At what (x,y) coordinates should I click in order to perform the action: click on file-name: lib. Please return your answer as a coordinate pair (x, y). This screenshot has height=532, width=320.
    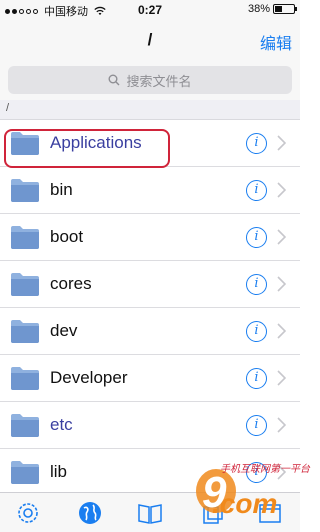
    Looking at the image, I should click on (59, 471).